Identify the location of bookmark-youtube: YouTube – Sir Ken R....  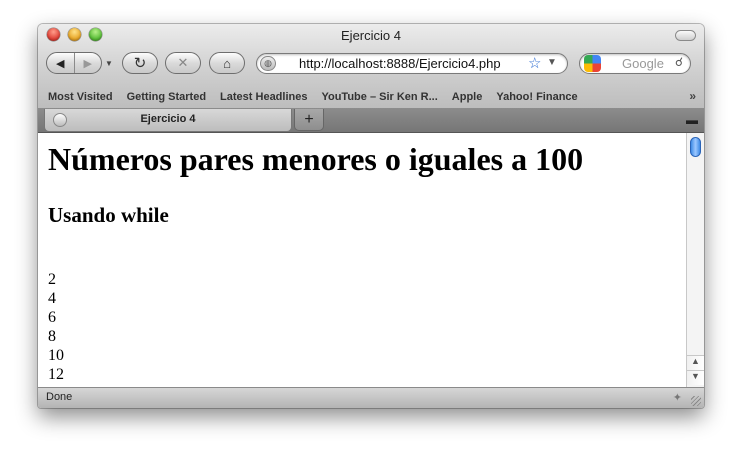
(379, 97).